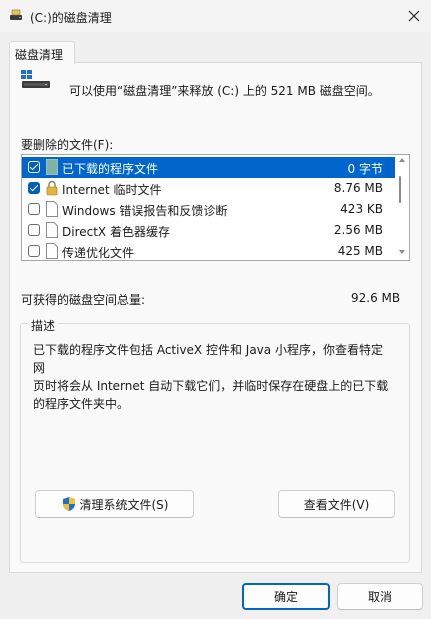 The height and width of the screenshot is (619, 431). Describe the element at coordinates (71, 18) in the screenshot. I see `window-title: (C:)的磁盘清理` at that location.